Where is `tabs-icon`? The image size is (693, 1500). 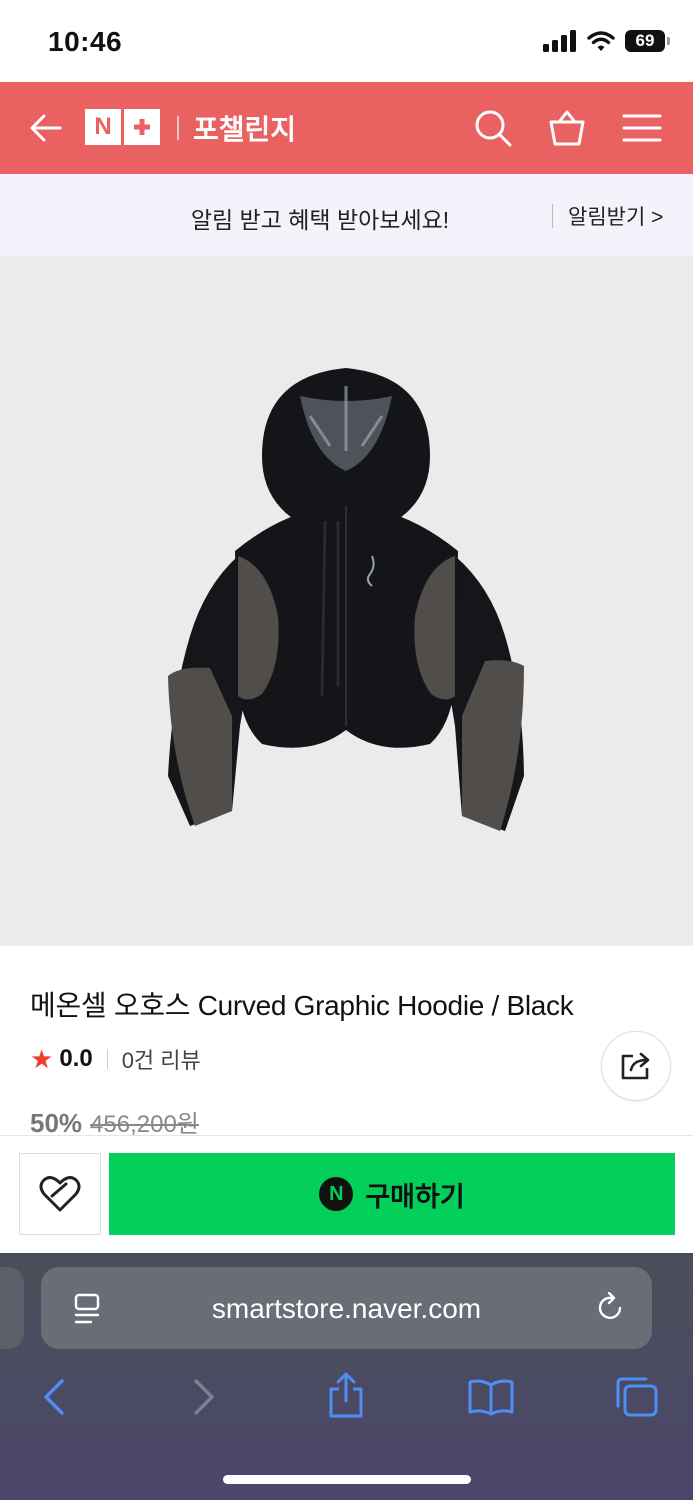 tabs-icon is located at coordinates (637, 1397).